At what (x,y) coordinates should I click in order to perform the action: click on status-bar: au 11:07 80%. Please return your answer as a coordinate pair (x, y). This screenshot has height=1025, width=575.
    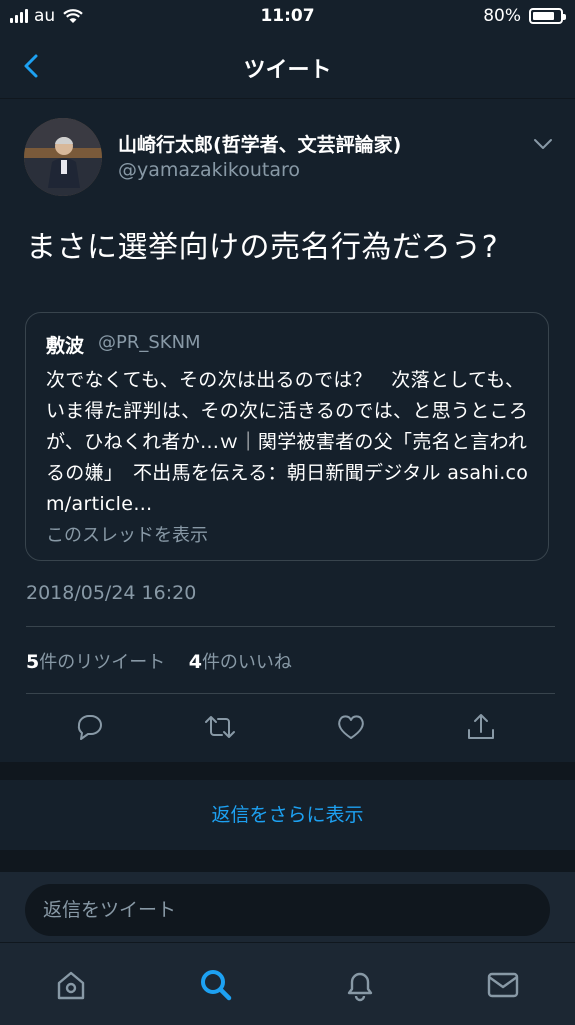
    Looking at the image, I should click on (287, 17).